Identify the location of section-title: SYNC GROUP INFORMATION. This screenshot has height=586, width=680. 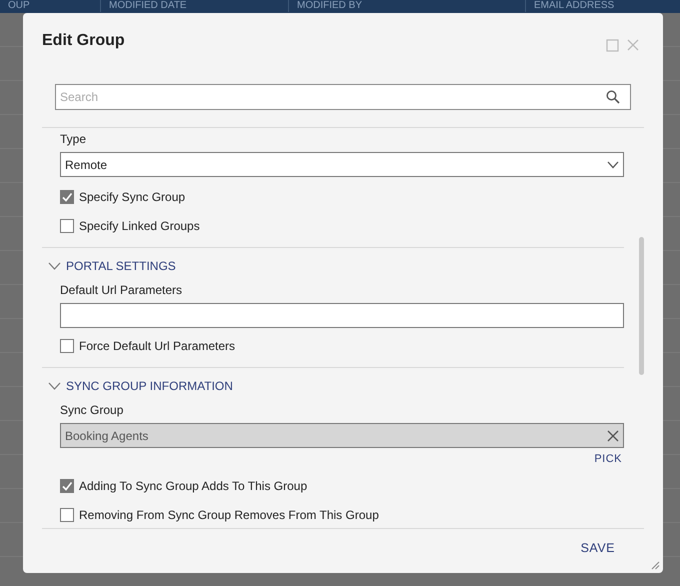
(149, 386).